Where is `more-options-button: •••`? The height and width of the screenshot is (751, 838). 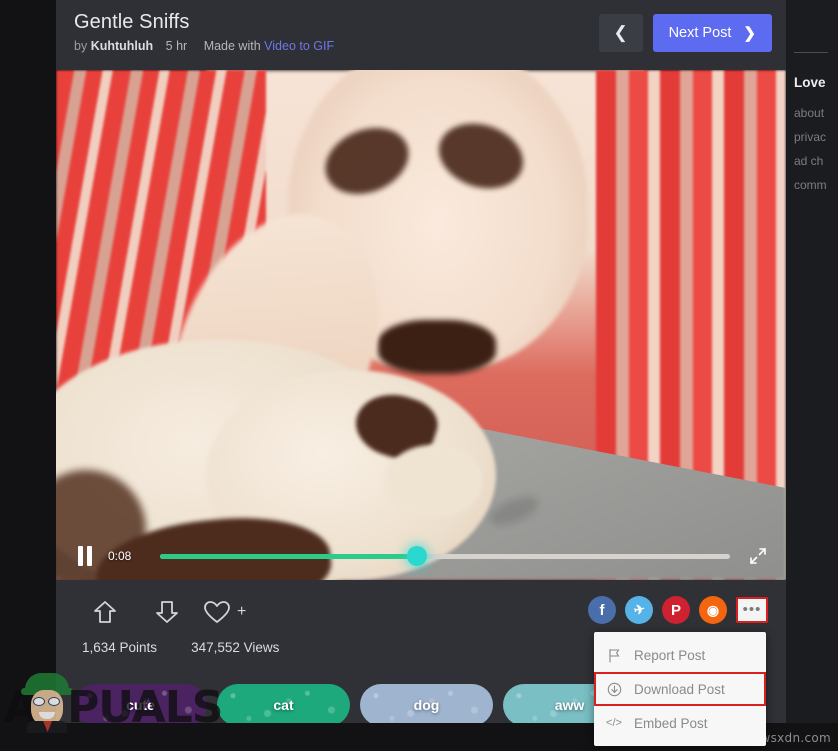
more-options-button: ••• is located at coordinates (752, 610).